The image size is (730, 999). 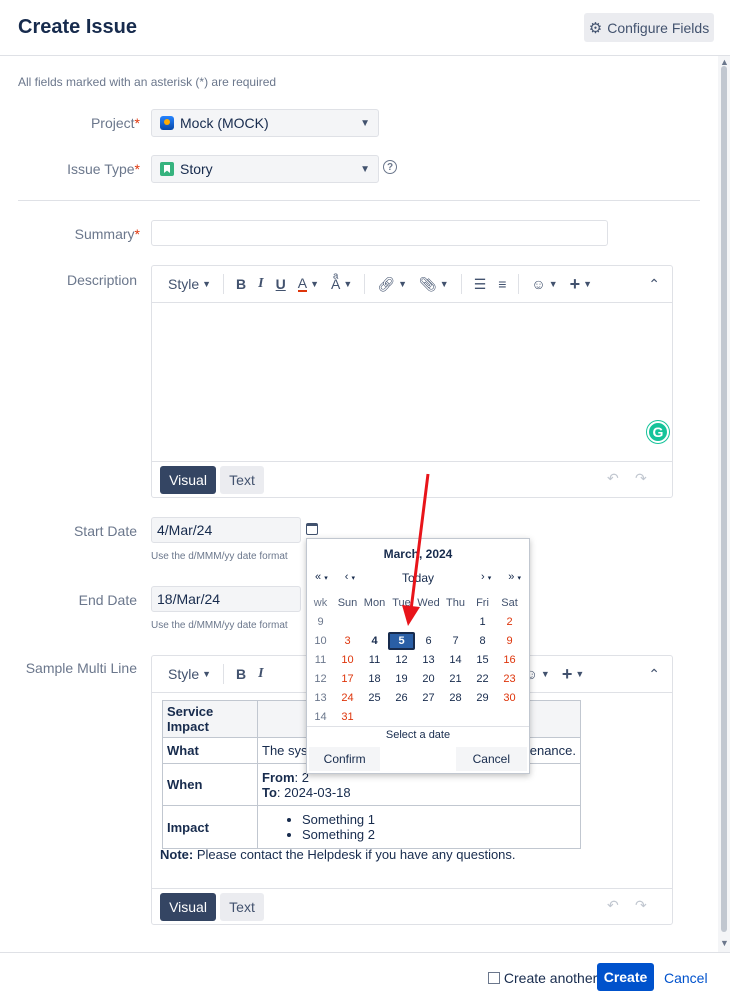 I want to click on checkbox-icon, so click(x=494, y=978).